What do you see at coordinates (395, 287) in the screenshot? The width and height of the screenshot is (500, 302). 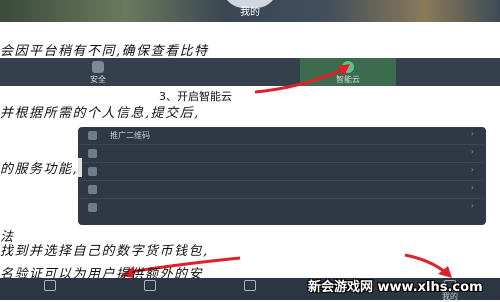 I see `watermark: 新会游戏网 www.xlhs.com` at bounding box center [395, 287].